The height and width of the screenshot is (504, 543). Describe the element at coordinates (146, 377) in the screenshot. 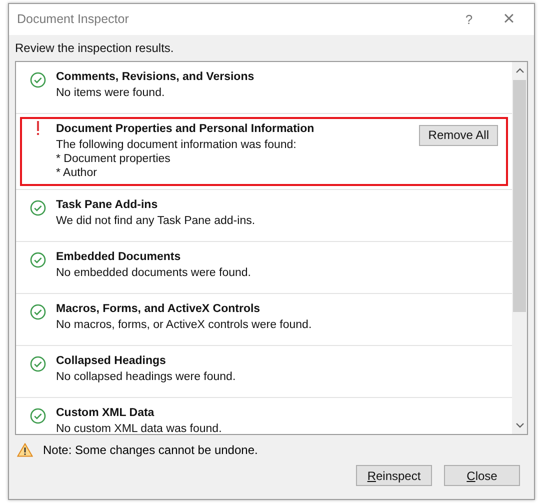

I see `result-text: No collapsed headings were found.` at that location.